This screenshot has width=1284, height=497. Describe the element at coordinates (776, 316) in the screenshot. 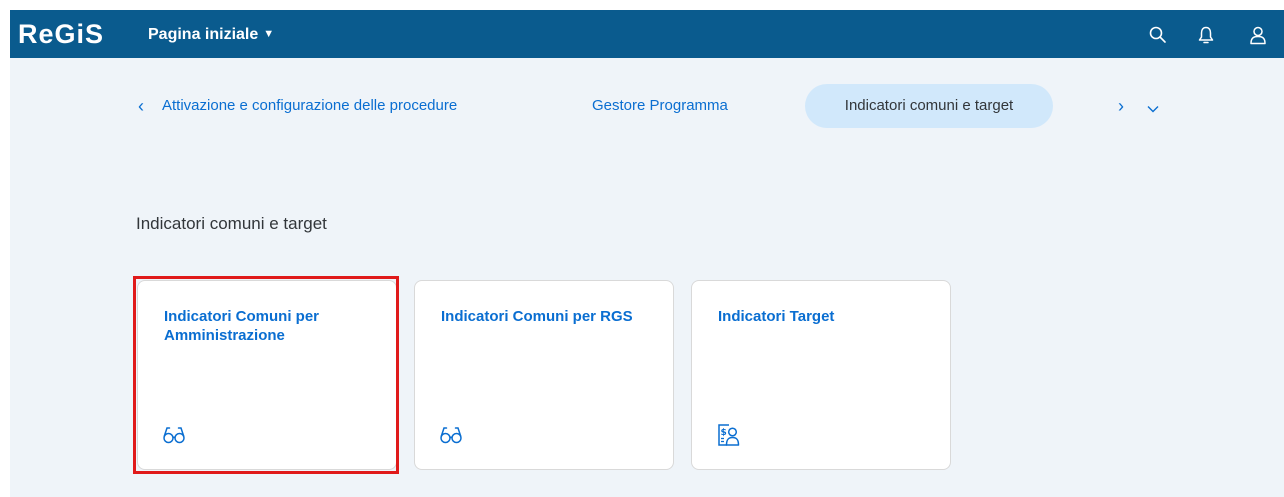

I see `tile-title: Indicatori Target` at that location.